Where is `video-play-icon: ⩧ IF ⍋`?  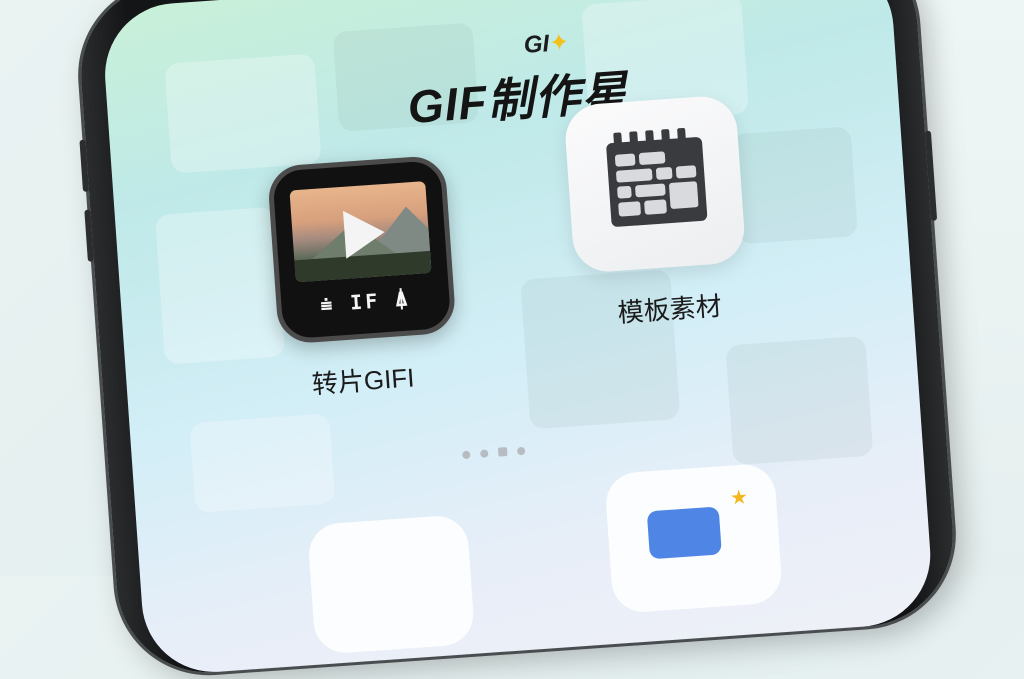 video-play-icon: ⩧ IF ⍋ is located at coordinates (361, 249).